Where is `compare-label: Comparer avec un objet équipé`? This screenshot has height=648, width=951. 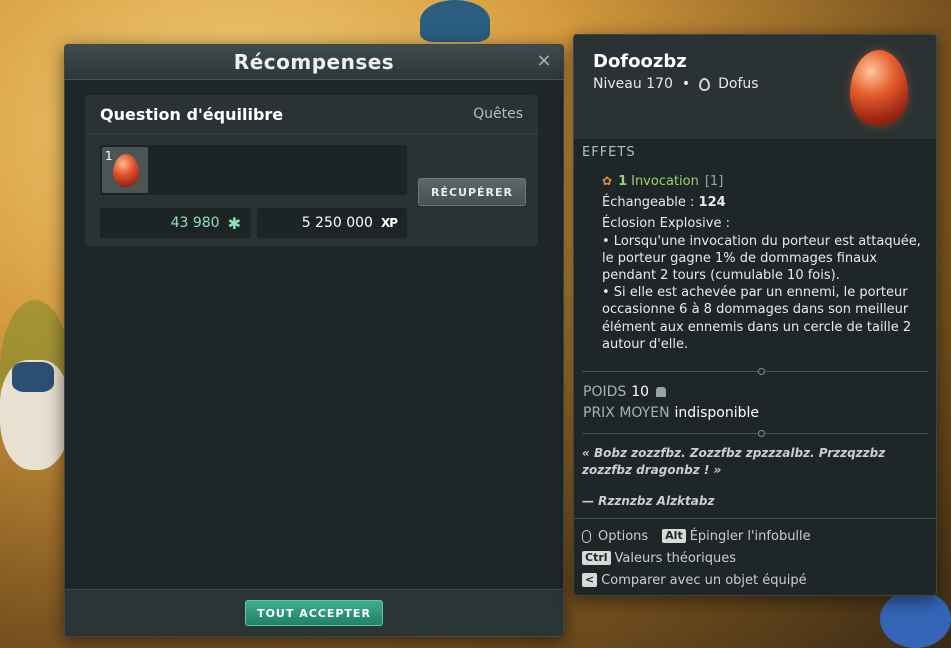
compare-label: Comparer avec un objet équipé is located at coordinates (703, 580).